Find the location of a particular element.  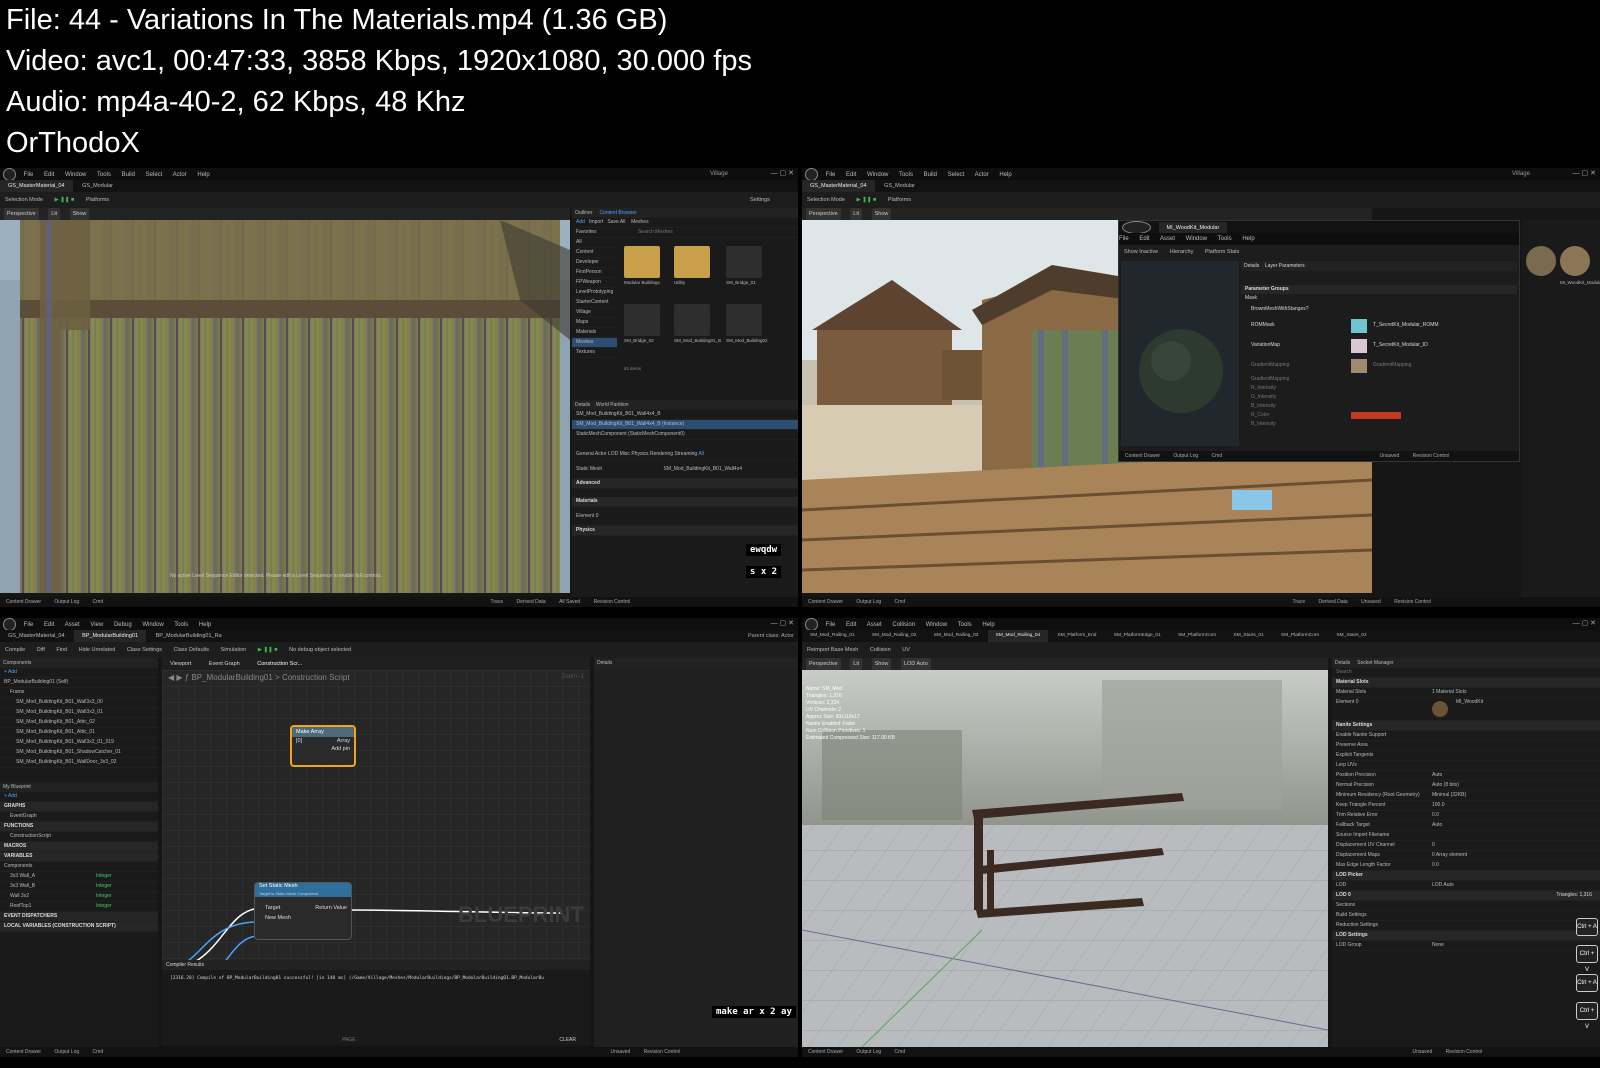

simulation-button: Simulation is located at coordinates (234, 650).